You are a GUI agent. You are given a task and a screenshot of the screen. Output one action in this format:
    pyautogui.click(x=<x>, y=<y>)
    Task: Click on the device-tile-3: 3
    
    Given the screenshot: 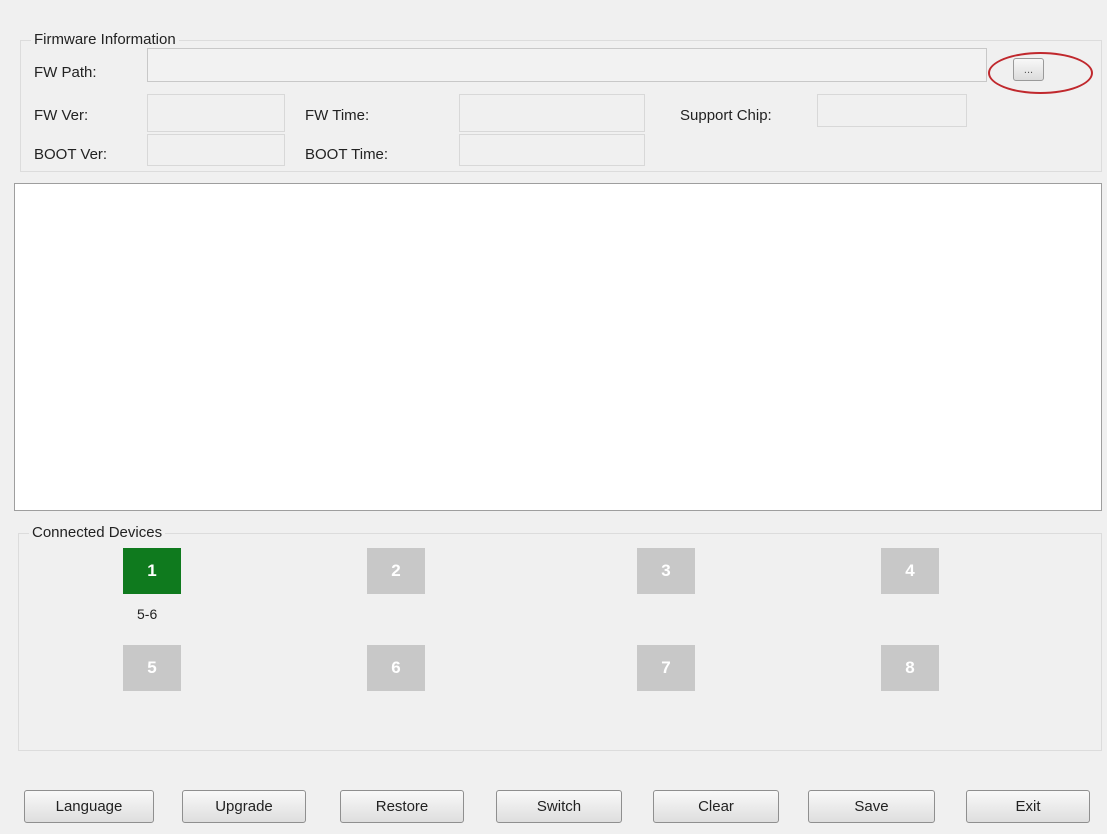 What is the action you would take?
    pyautogui.click(x=666, y=571)
    